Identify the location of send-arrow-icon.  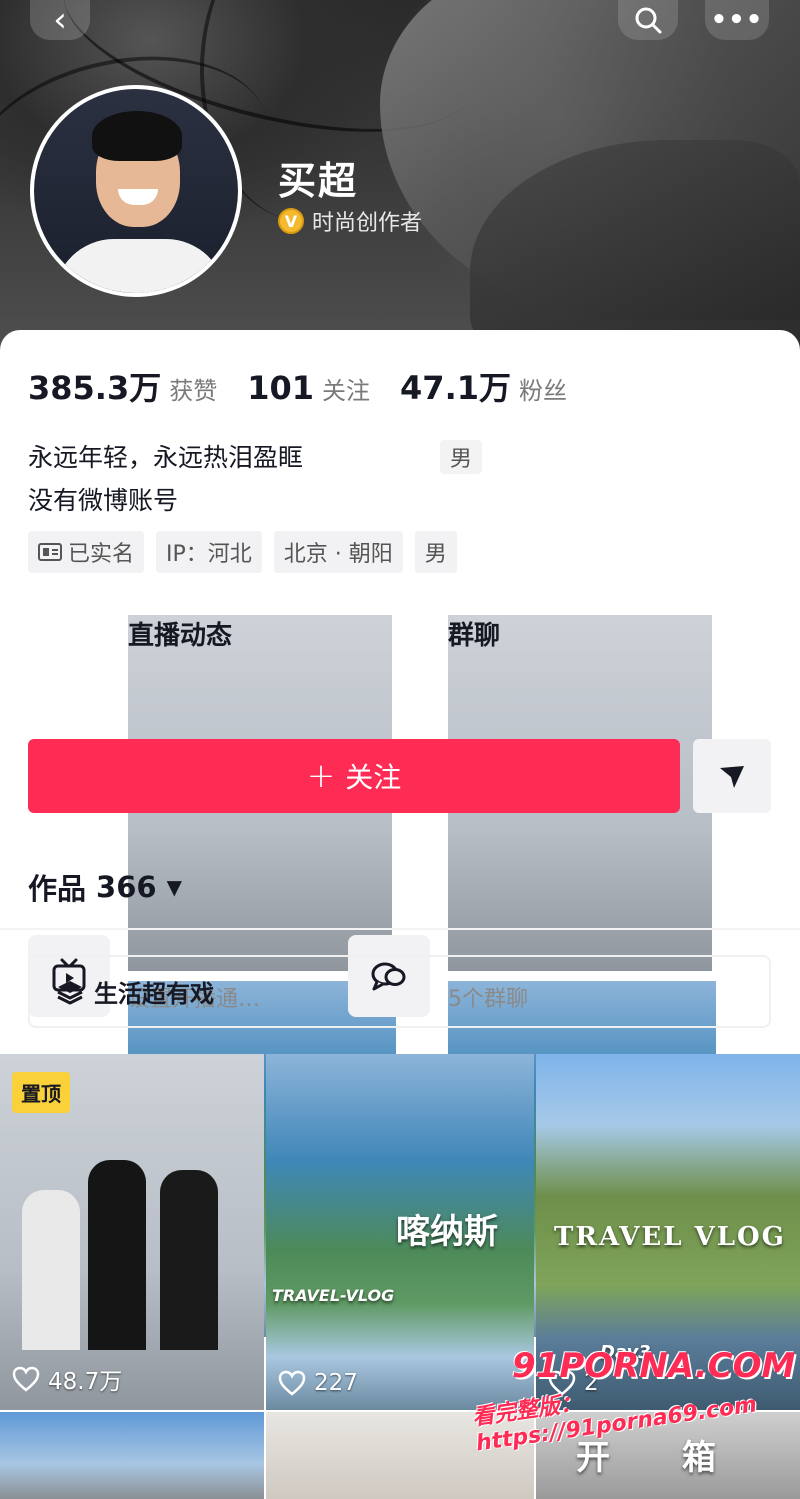
(732, 777).